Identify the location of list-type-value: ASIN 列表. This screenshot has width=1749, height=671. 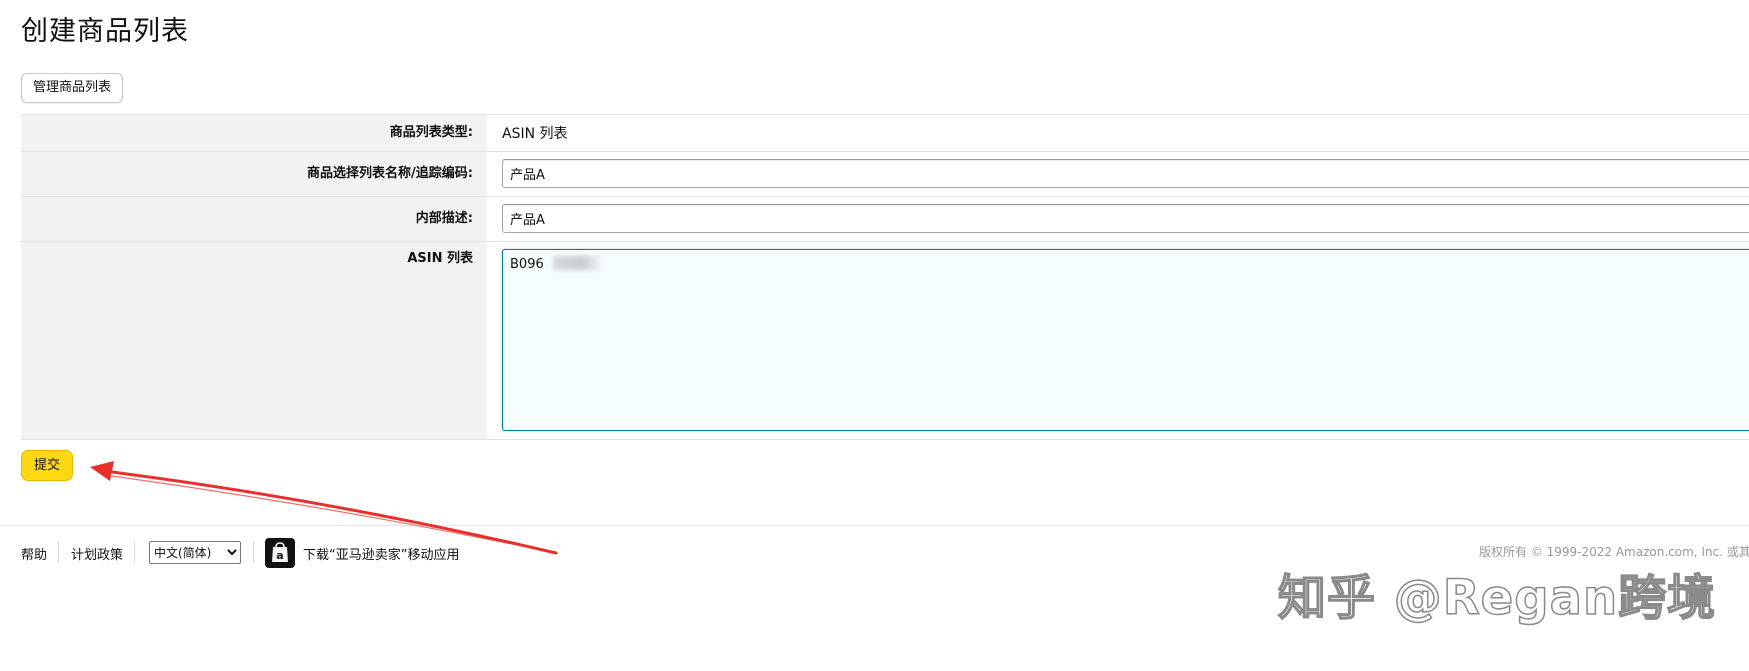
(535, 134).